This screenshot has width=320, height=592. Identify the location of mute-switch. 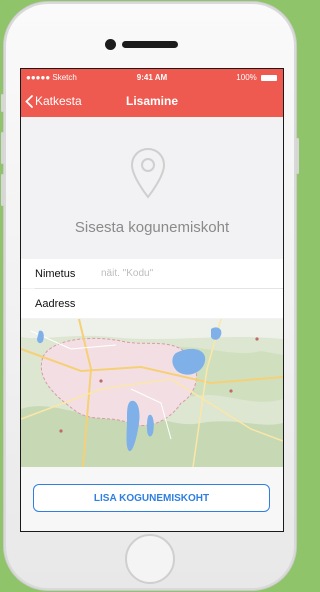
(2, 103).